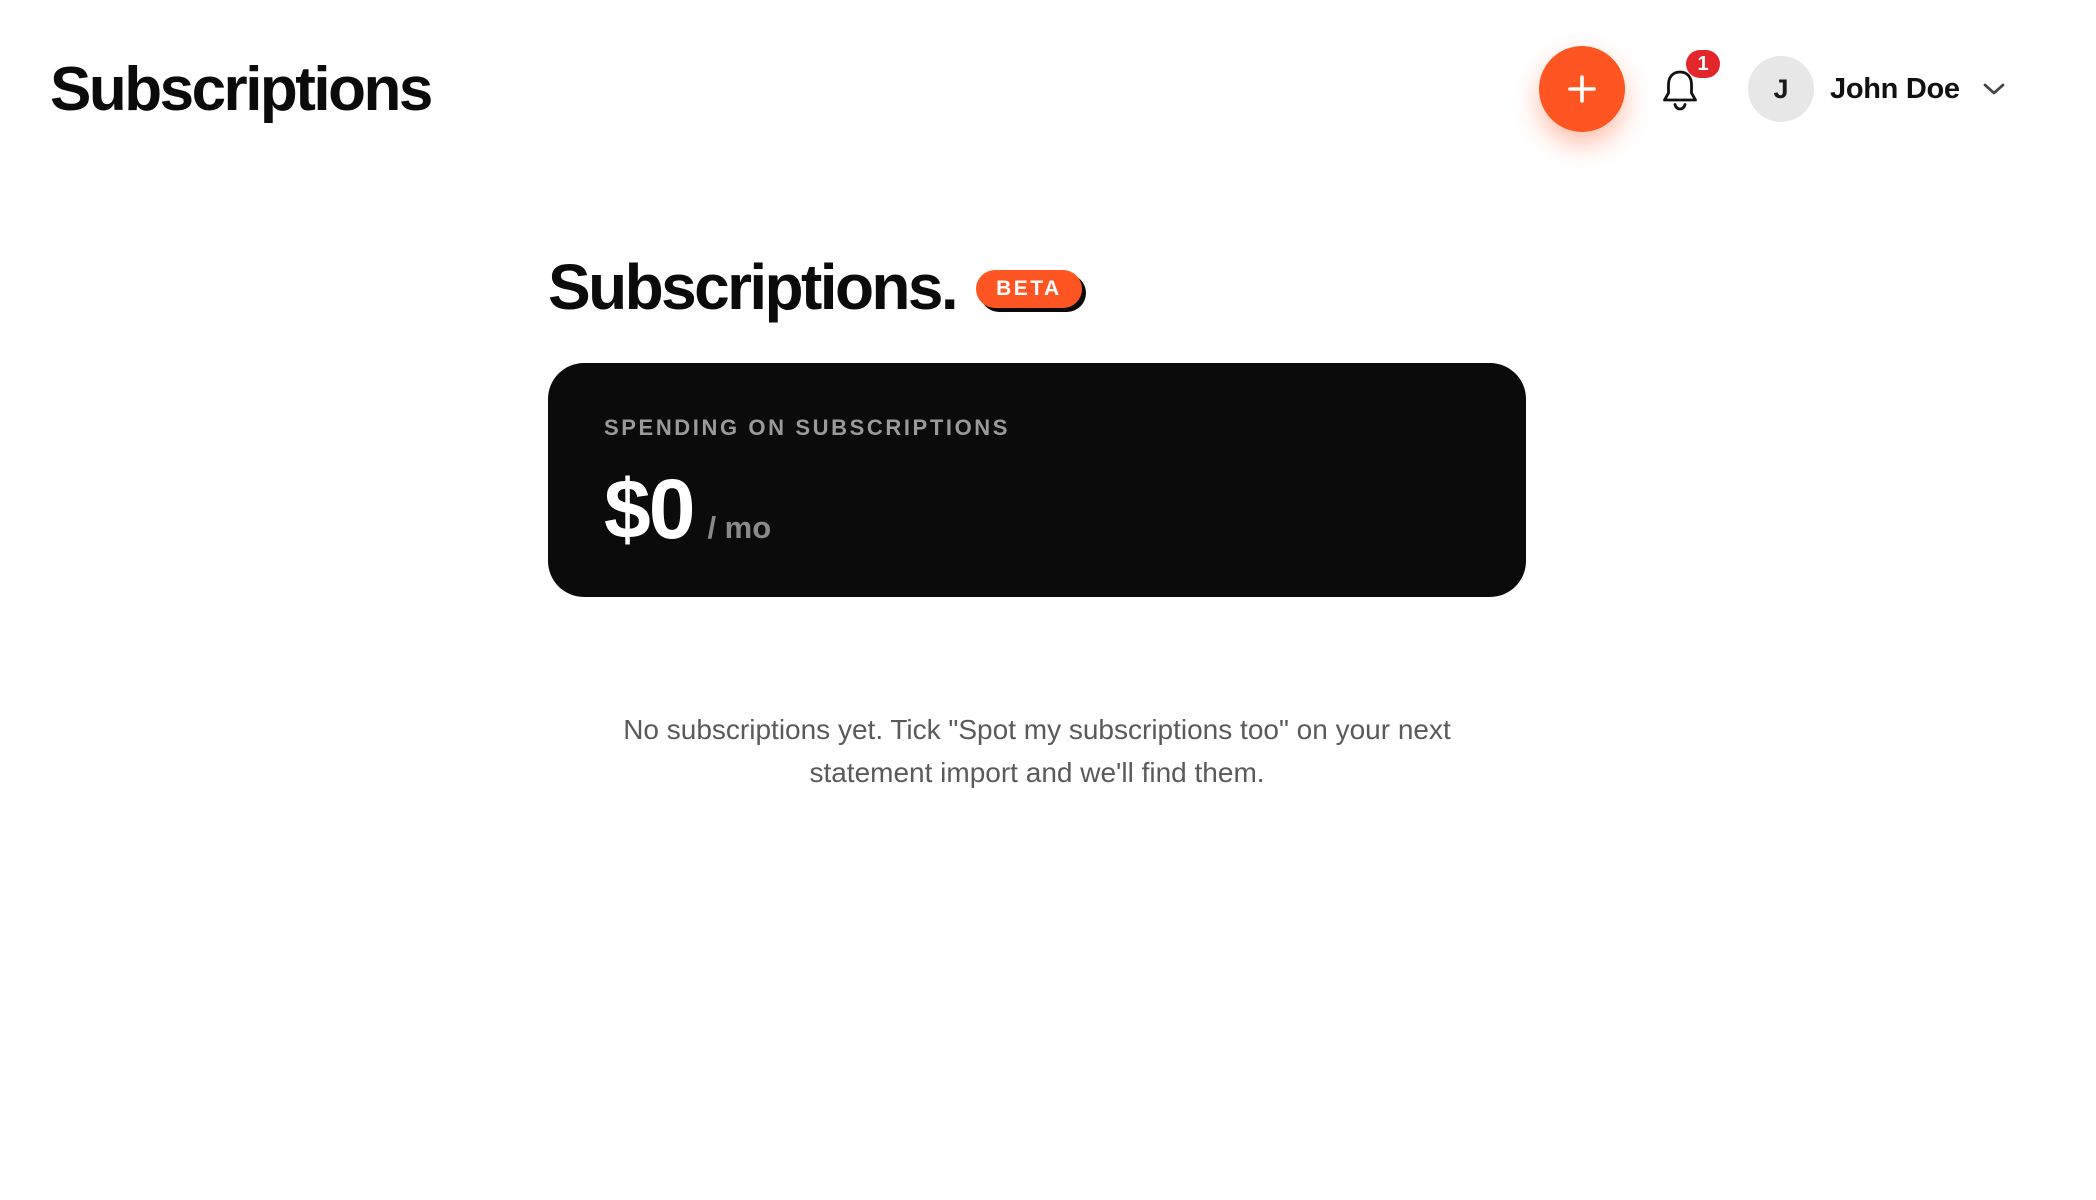  Describe the element at coordinates (739, 527) in the screenshot. I see `spending-period: / mo` at that location.